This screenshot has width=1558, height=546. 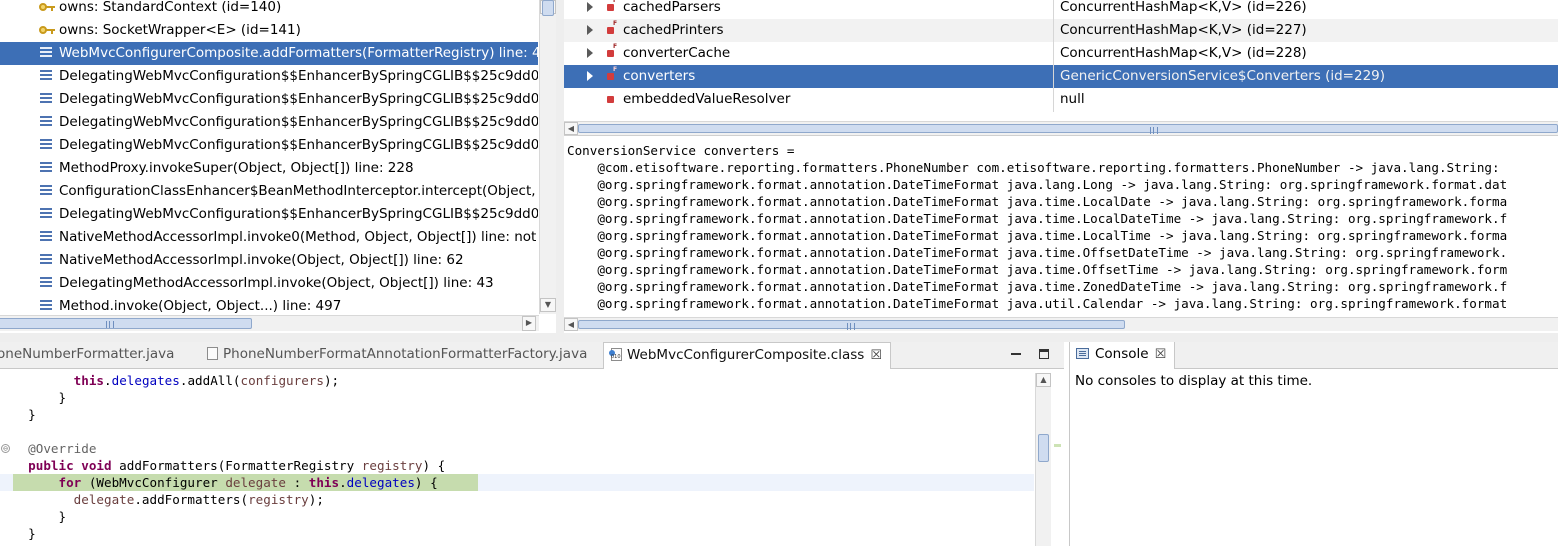 I want to click on vertical-sash, so click(x=560, y=166).